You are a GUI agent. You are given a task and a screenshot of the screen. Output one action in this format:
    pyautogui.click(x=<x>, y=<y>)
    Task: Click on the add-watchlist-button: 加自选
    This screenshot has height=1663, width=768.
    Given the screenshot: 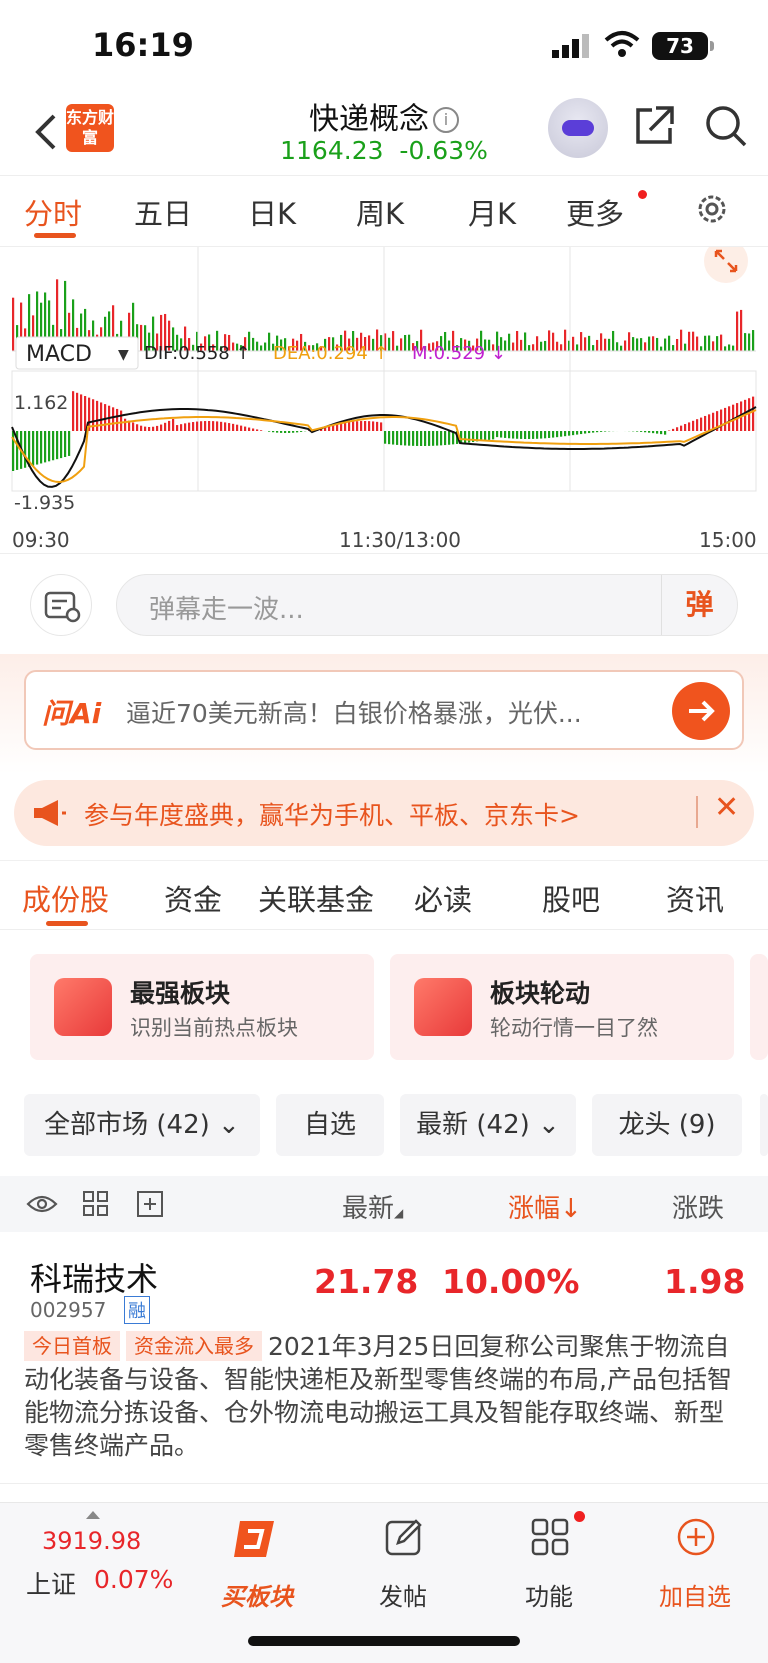 What is the action you would take?
    pyautogui.click(x=695, y=1594)
    